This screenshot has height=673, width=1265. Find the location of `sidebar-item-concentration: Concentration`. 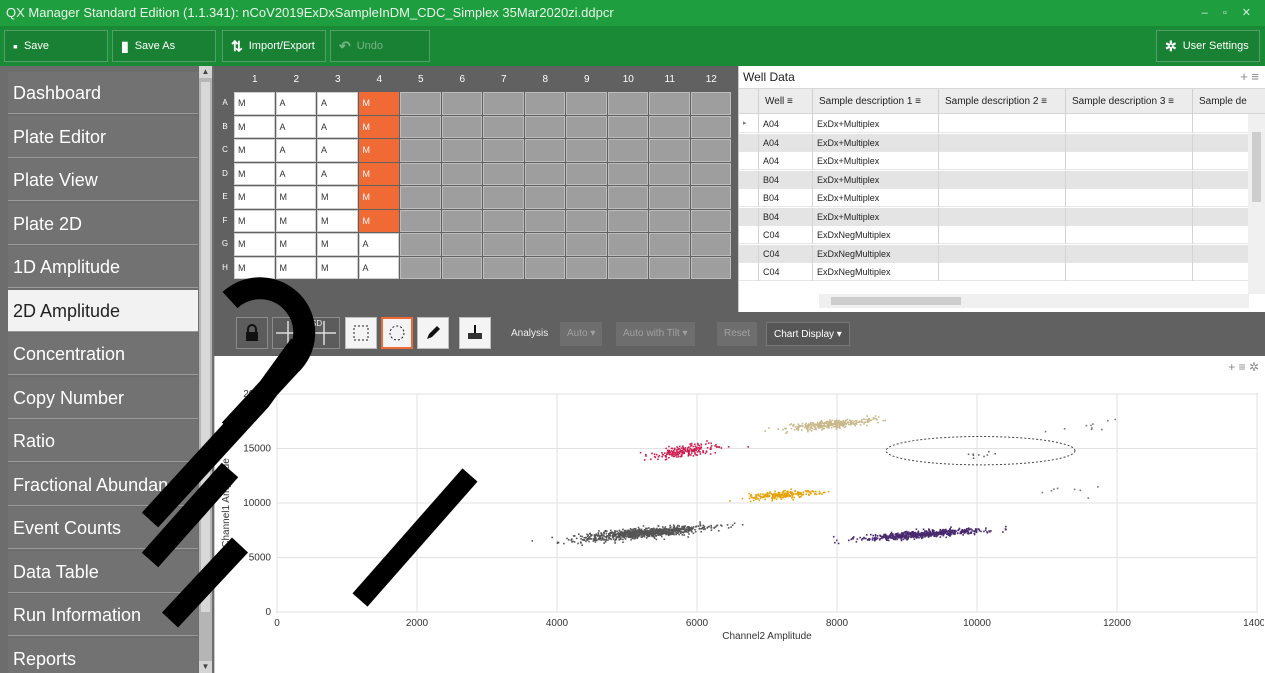

sidebar-item-concentration: Concentration is located at coordinates (103, 354).